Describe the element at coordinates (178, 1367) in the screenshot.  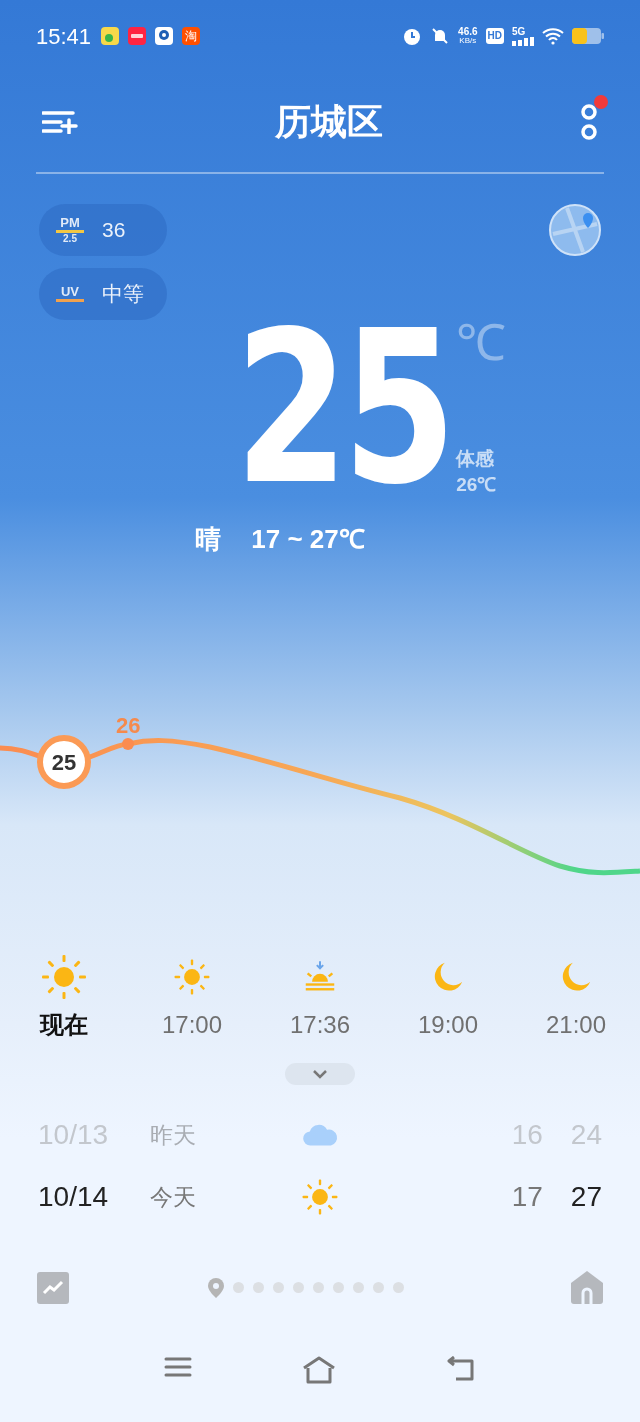
I see `menu-icon` at that location.